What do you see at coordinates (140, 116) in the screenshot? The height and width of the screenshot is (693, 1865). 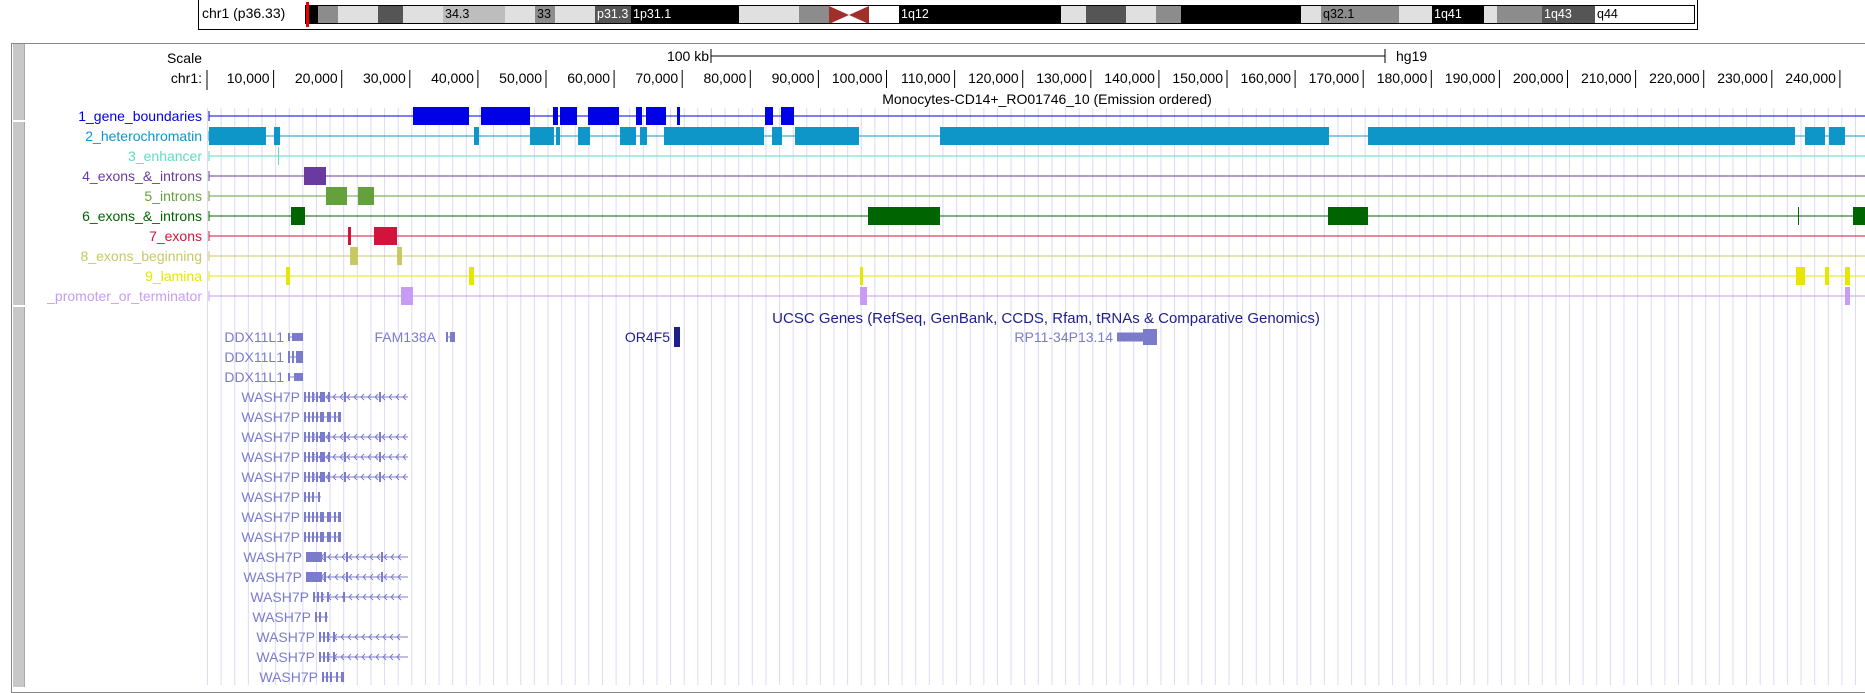 I see `chromhmm-track-label: 1_gene_boundaries` at bounding box center [140, 116].